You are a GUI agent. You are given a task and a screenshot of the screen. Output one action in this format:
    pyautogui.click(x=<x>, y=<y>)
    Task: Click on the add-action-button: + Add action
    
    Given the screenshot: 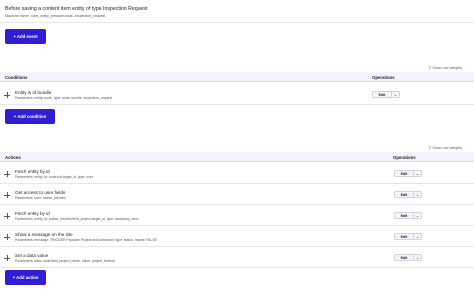 What is the action you would take?
    pyautogui.click(x=25, y=277)
    